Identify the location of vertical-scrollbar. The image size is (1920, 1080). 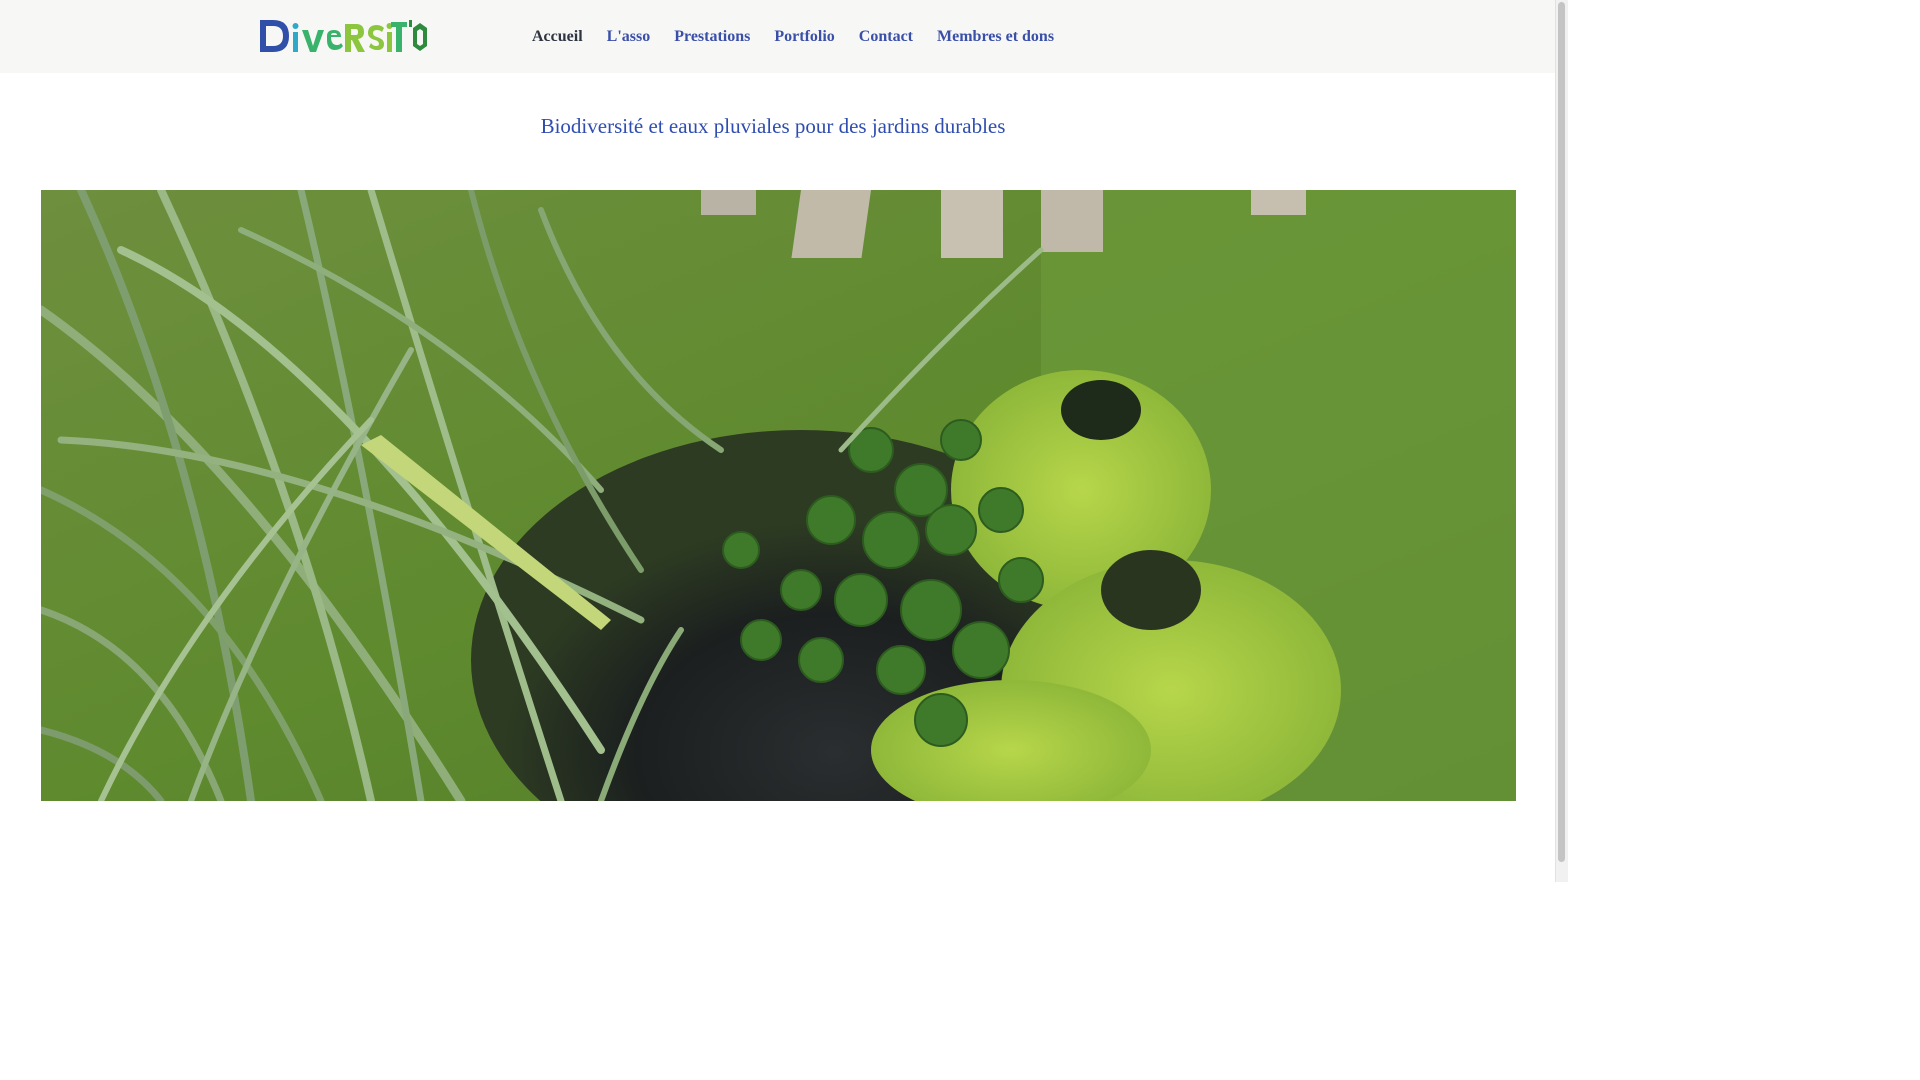
(1561, 441).